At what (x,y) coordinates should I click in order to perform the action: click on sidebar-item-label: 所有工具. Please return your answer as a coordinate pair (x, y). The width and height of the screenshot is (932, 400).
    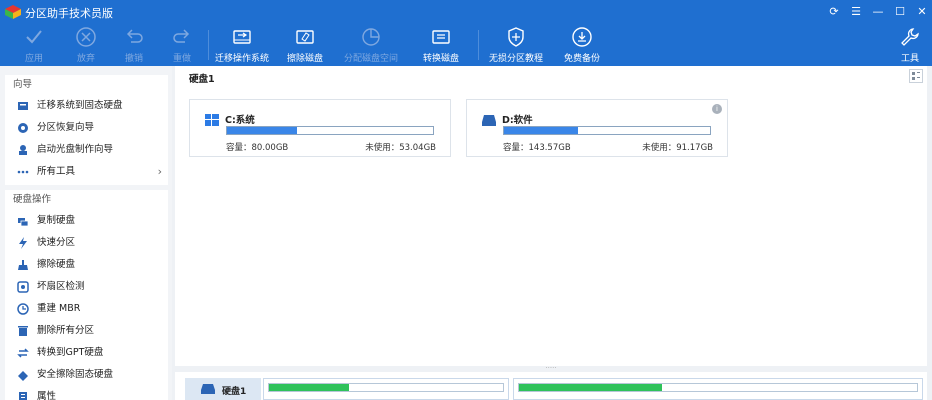
    Looking at the image, I should click on (56, 171).